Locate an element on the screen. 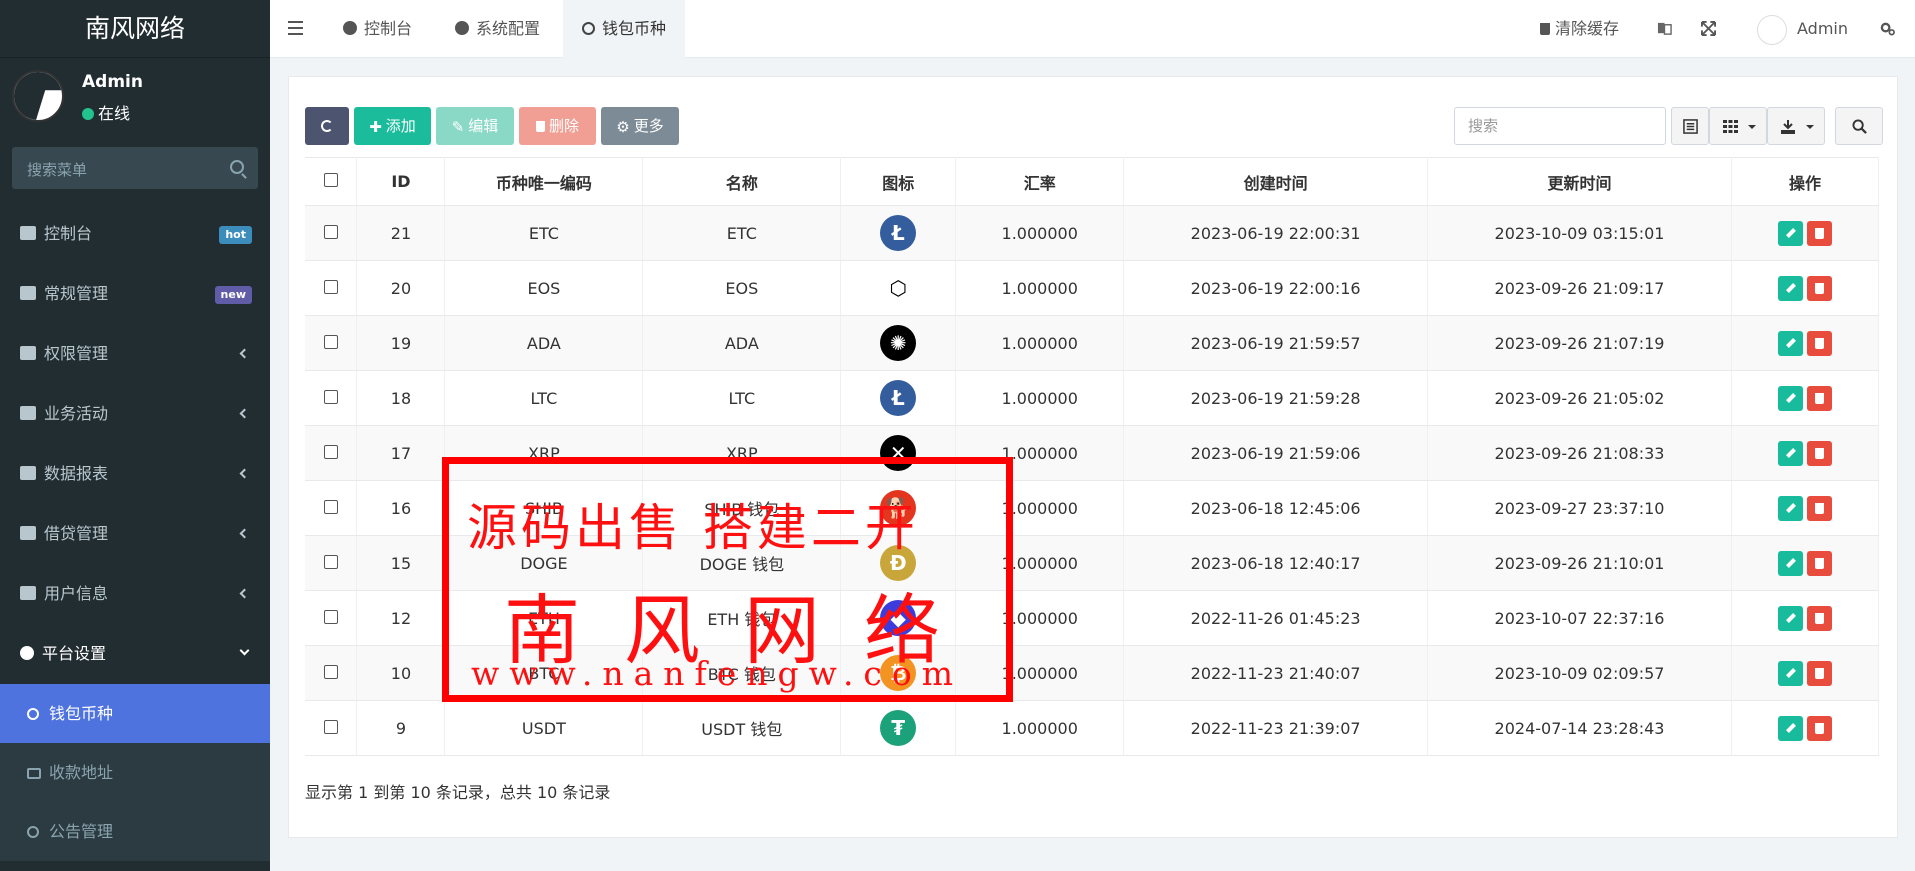  trash-icon is located at coordinates (540, 126).